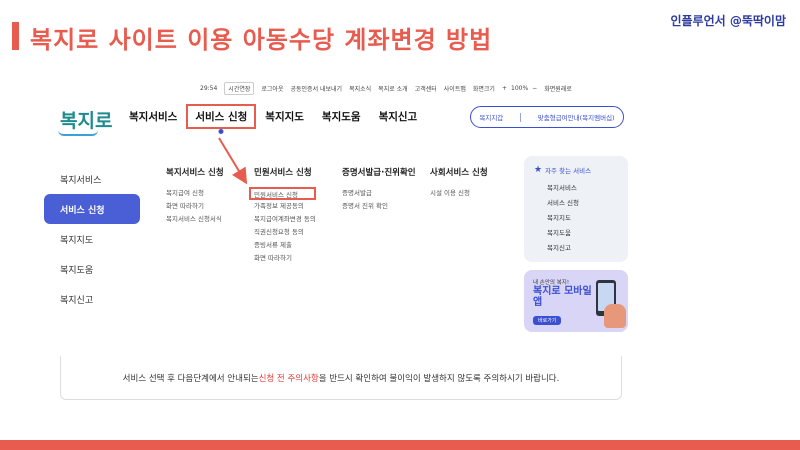 The image size is (800, 450). What do you see at coordinates (576, 203) in the screenshot?
I see `favorite-item: 서비스 신청` at bounding box center [576, 203].